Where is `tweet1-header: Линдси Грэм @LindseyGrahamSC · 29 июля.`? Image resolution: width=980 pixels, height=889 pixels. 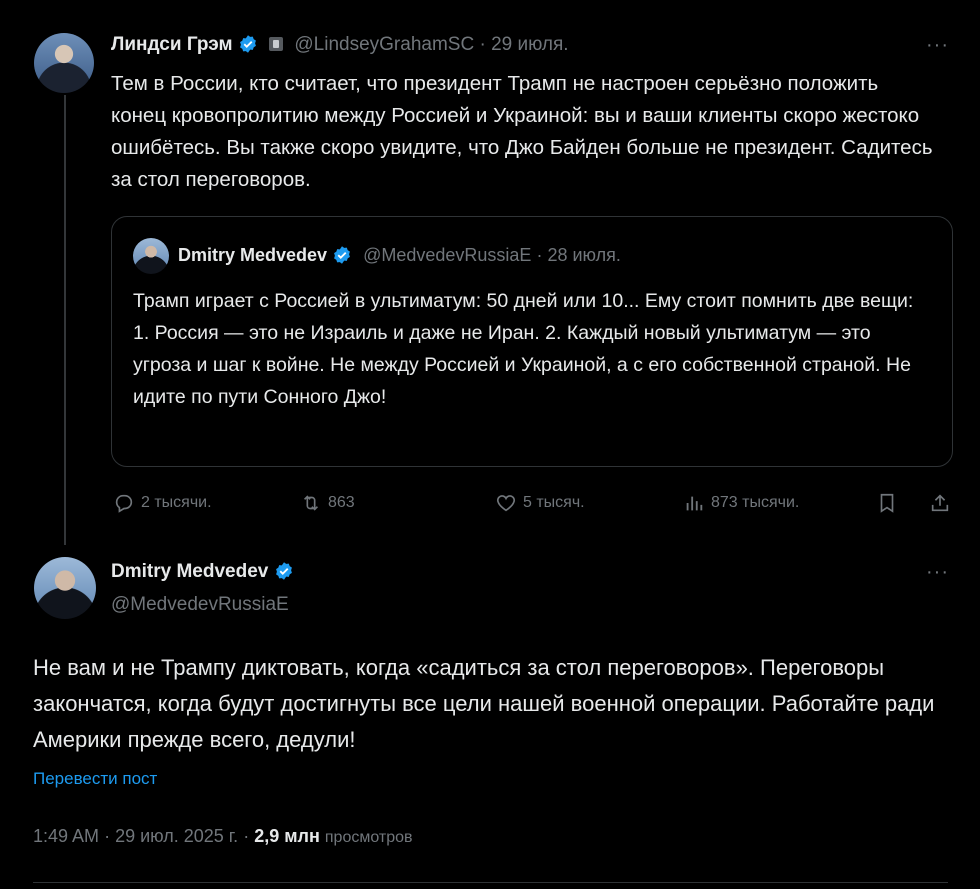 tweet1-header: Линдси Грэм @LindseyGrahamSC · 29 июля. is located at coordinates (340, 45).